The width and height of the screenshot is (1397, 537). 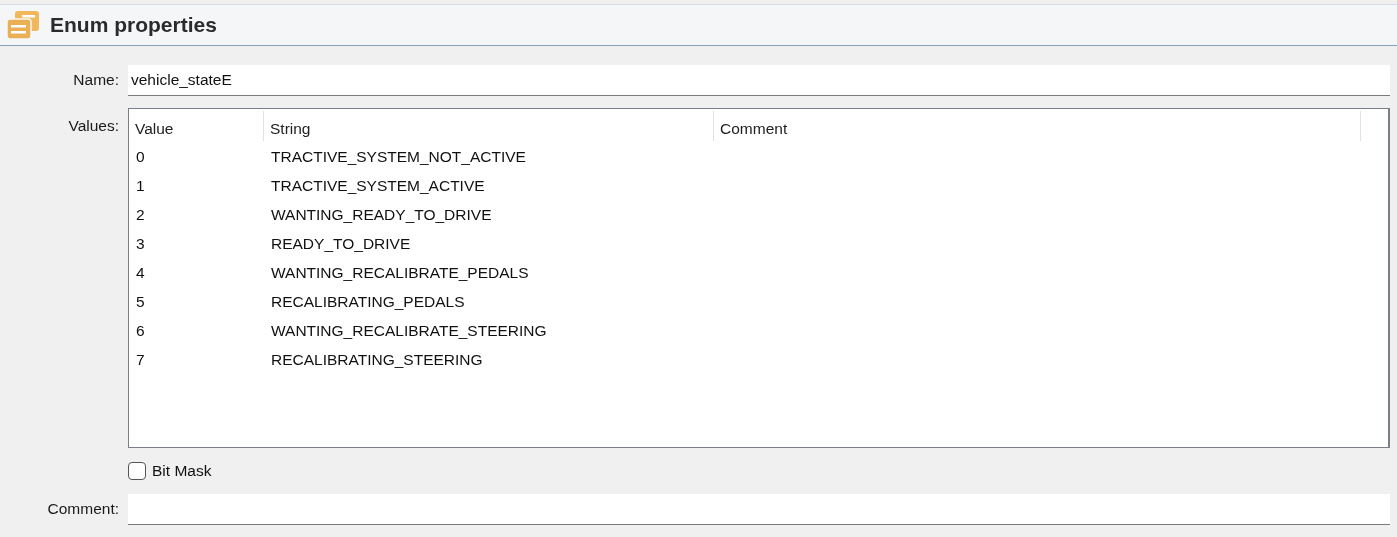 What do you see at coordinates (398, 156) in the screenshot?
I see `table-cell-text: TRACTIVE_SYSTEM_NOT_ACTIVE` at bounding box center [398, 156].